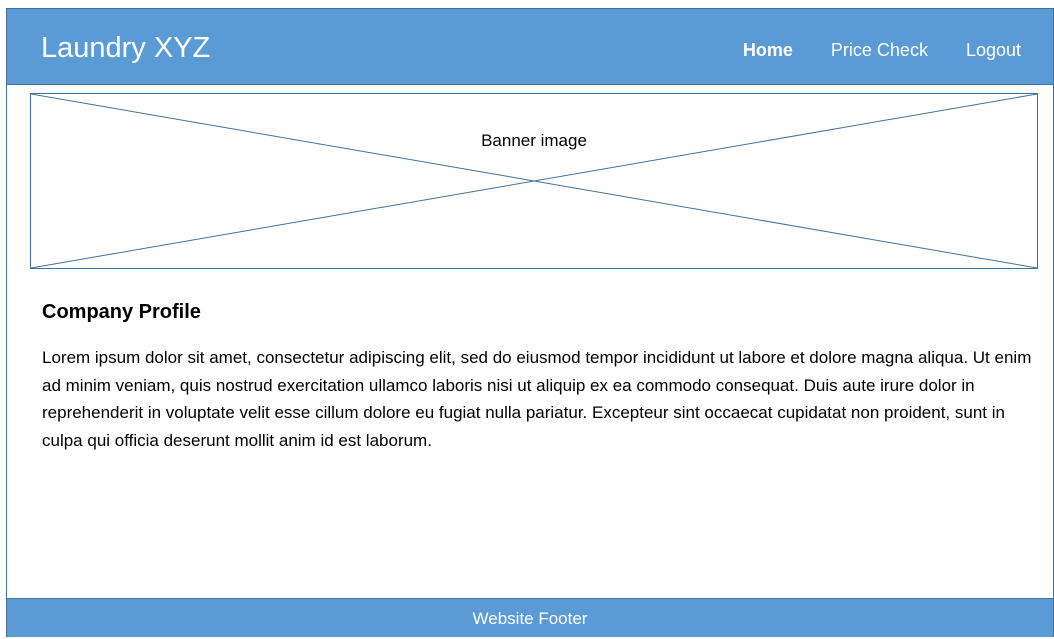 The image size is (1054, 639). What do you see at coordinates (534, 140) in the screenshot?
I see `banner-label: Banner image` at bounding box center [534, 140].